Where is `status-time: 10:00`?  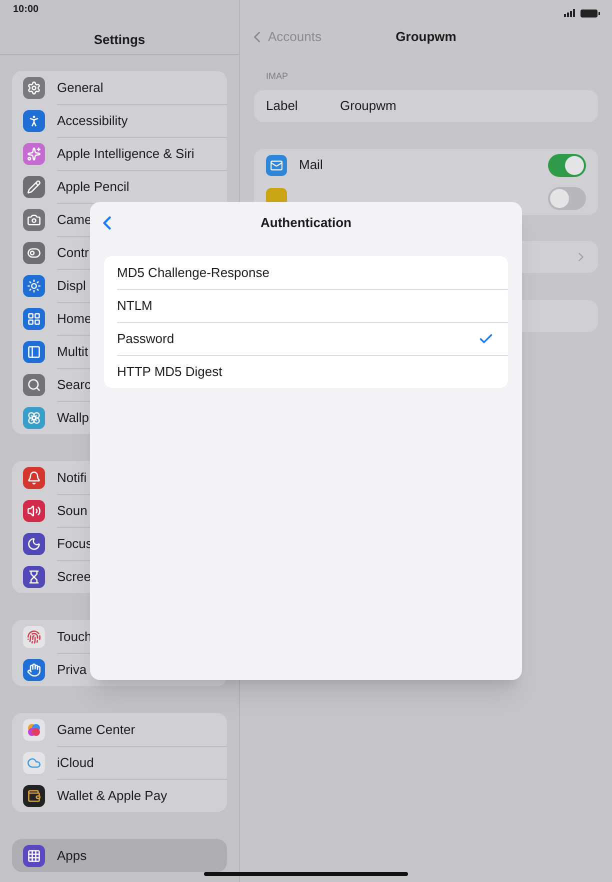 status-time: 10:00 is located at coordinates (26, 10).